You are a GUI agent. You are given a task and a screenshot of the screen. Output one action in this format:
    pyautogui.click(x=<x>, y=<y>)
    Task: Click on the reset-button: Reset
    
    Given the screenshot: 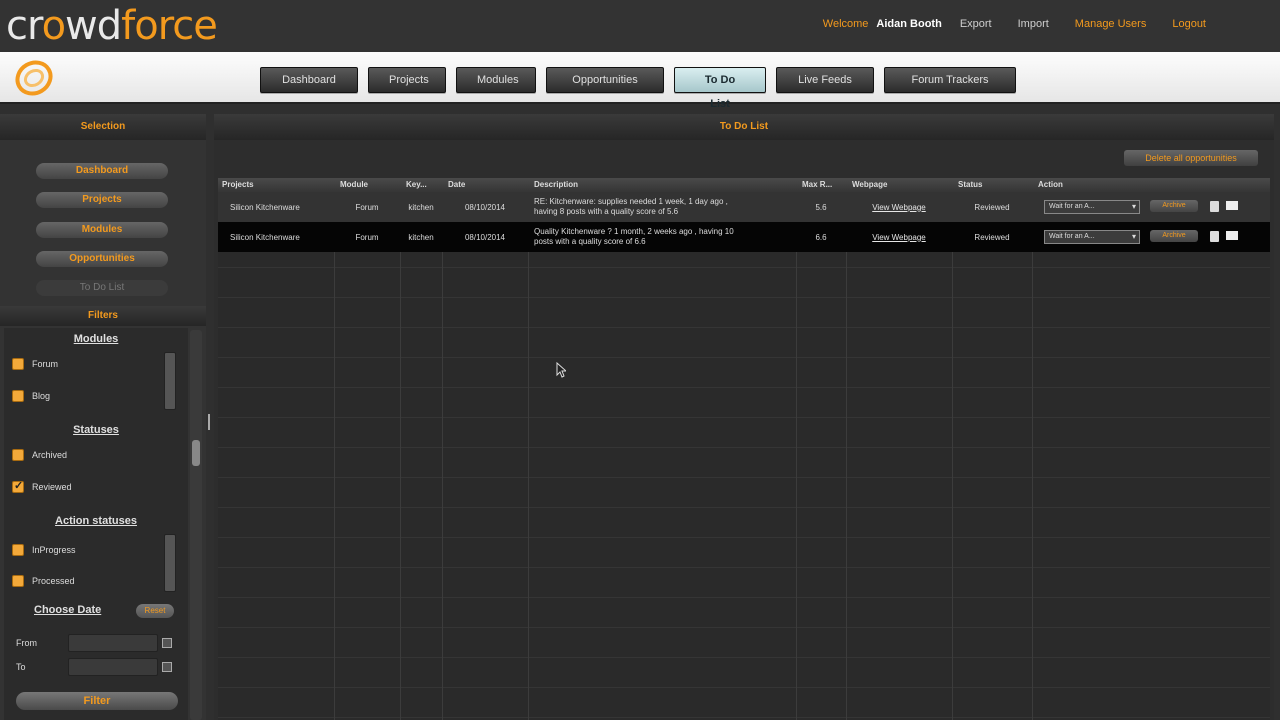 What is the action you would take?
    pyautogui.click(x=155, y=611)
    